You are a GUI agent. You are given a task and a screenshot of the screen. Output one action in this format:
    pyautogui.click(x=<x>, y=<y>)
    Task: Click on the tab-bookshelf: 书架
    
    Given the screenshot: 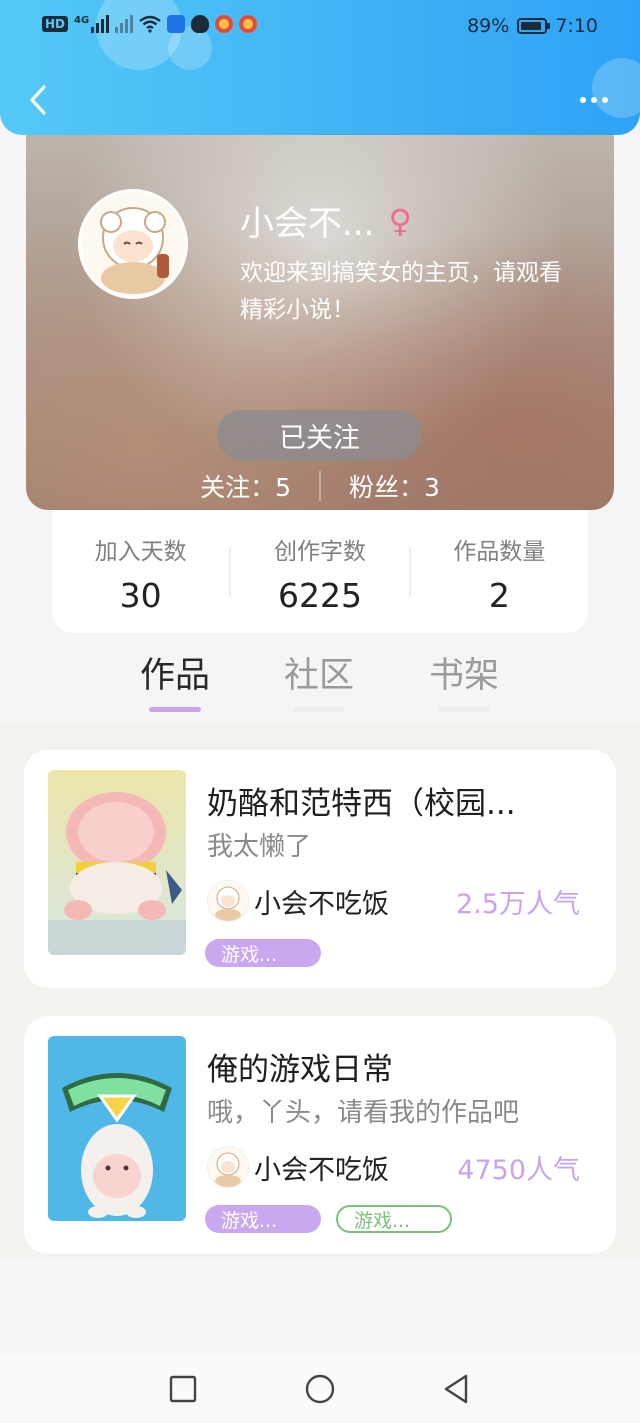 What is the action you would take?
    pyautogui.click(x=464, y=672)
    